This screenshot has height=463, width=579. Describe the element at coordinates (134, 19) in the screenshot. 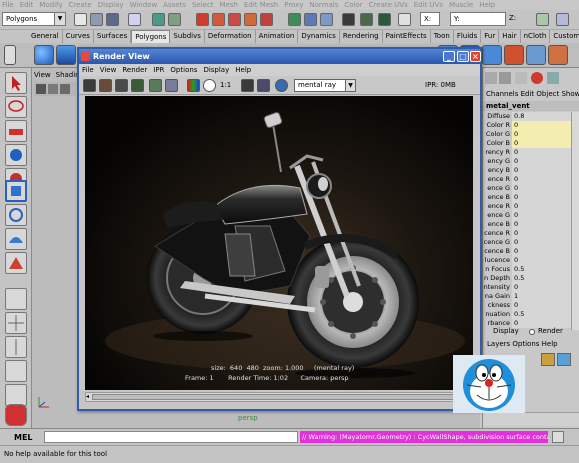

I see `select-hierarchy-icon` at that location.